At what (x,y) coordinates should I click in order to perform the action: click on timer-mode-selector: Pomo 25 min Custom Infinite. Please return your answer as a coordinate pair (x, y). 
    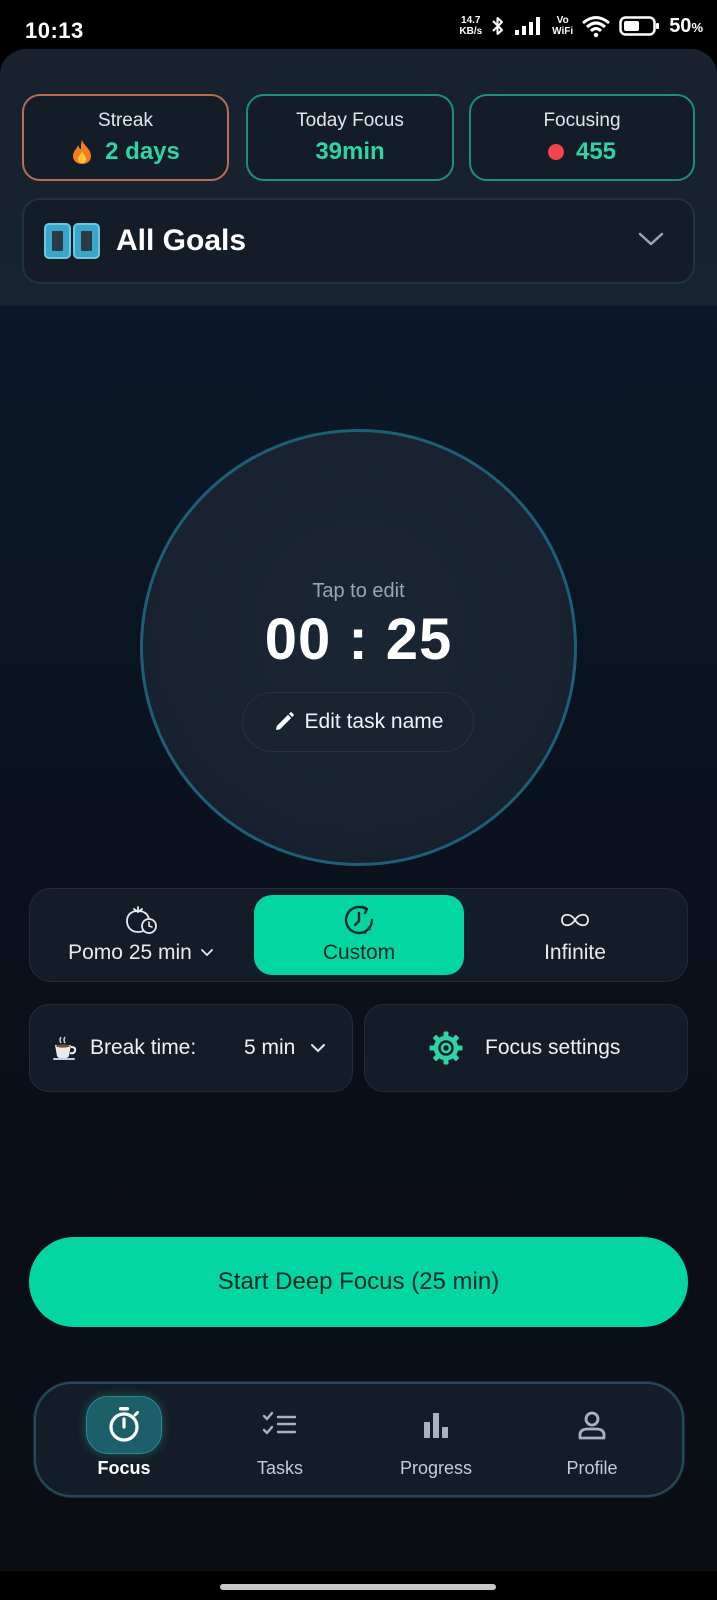
    Looking at the image, I should click on (358, 935).